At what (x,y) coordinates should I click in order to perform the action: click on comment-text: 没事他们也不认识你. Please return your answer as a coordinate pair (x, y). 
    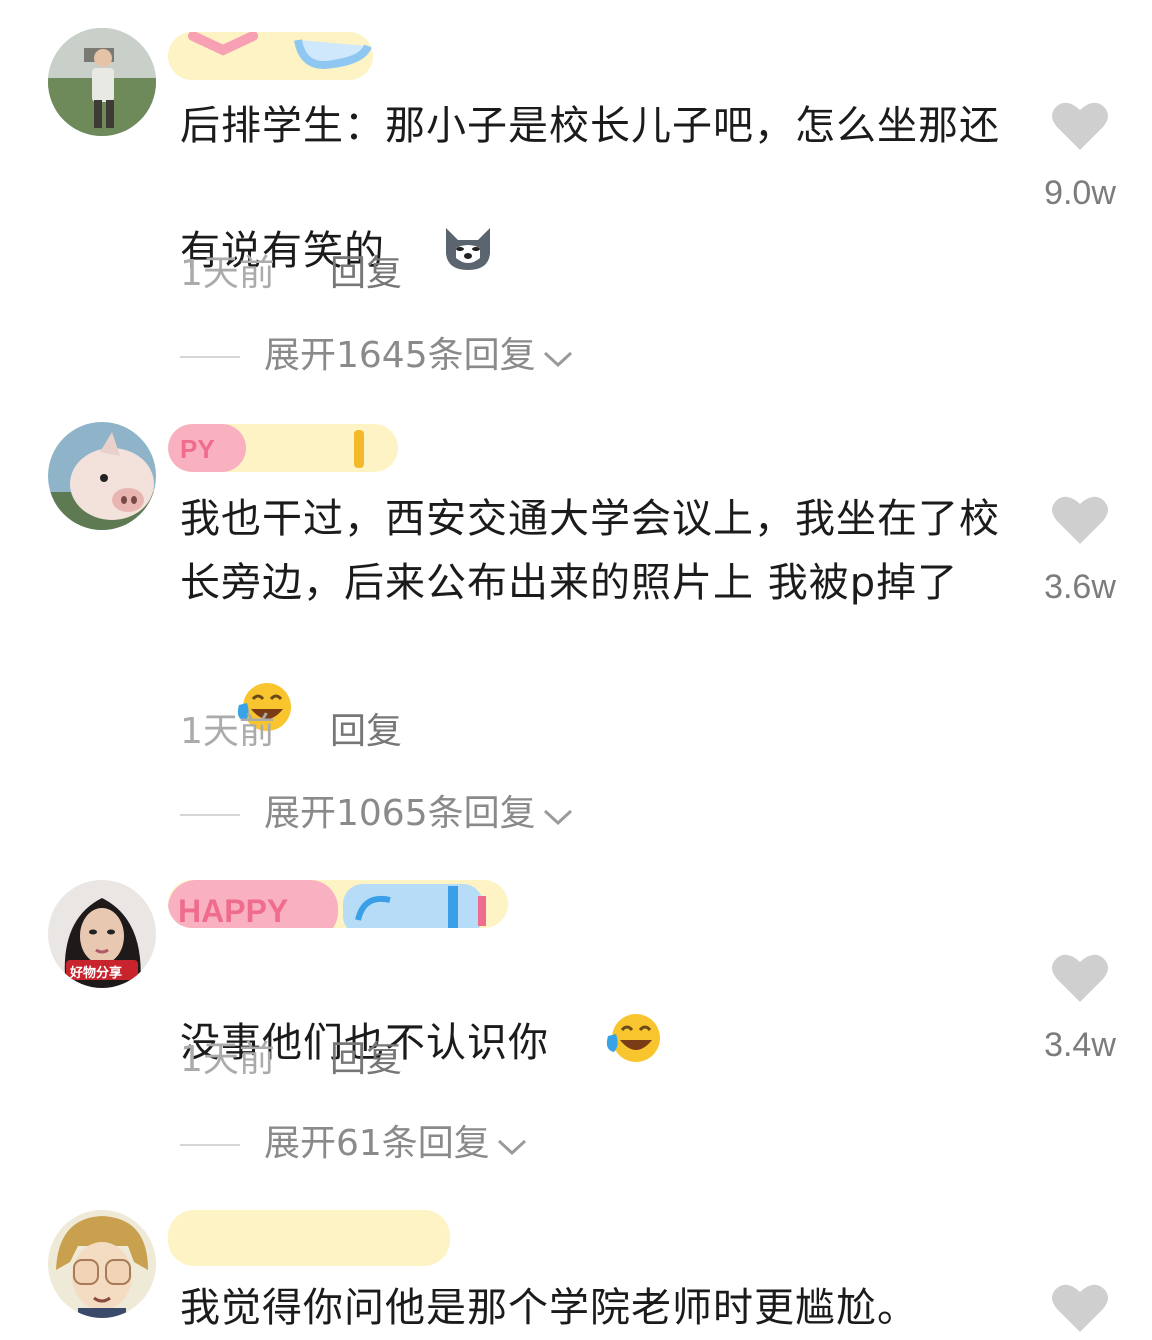
    Looking at the image, I should click on (595, 1015).